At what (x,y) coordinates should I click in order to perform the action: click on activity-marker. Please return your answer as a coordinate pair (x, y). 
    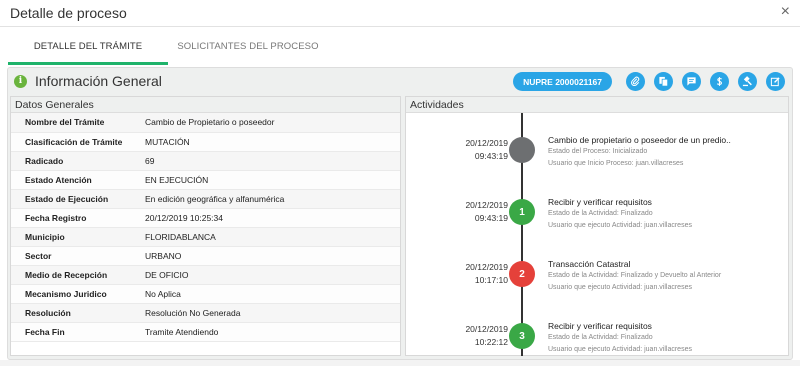
    Looking at the image, I should click on (522, 150).